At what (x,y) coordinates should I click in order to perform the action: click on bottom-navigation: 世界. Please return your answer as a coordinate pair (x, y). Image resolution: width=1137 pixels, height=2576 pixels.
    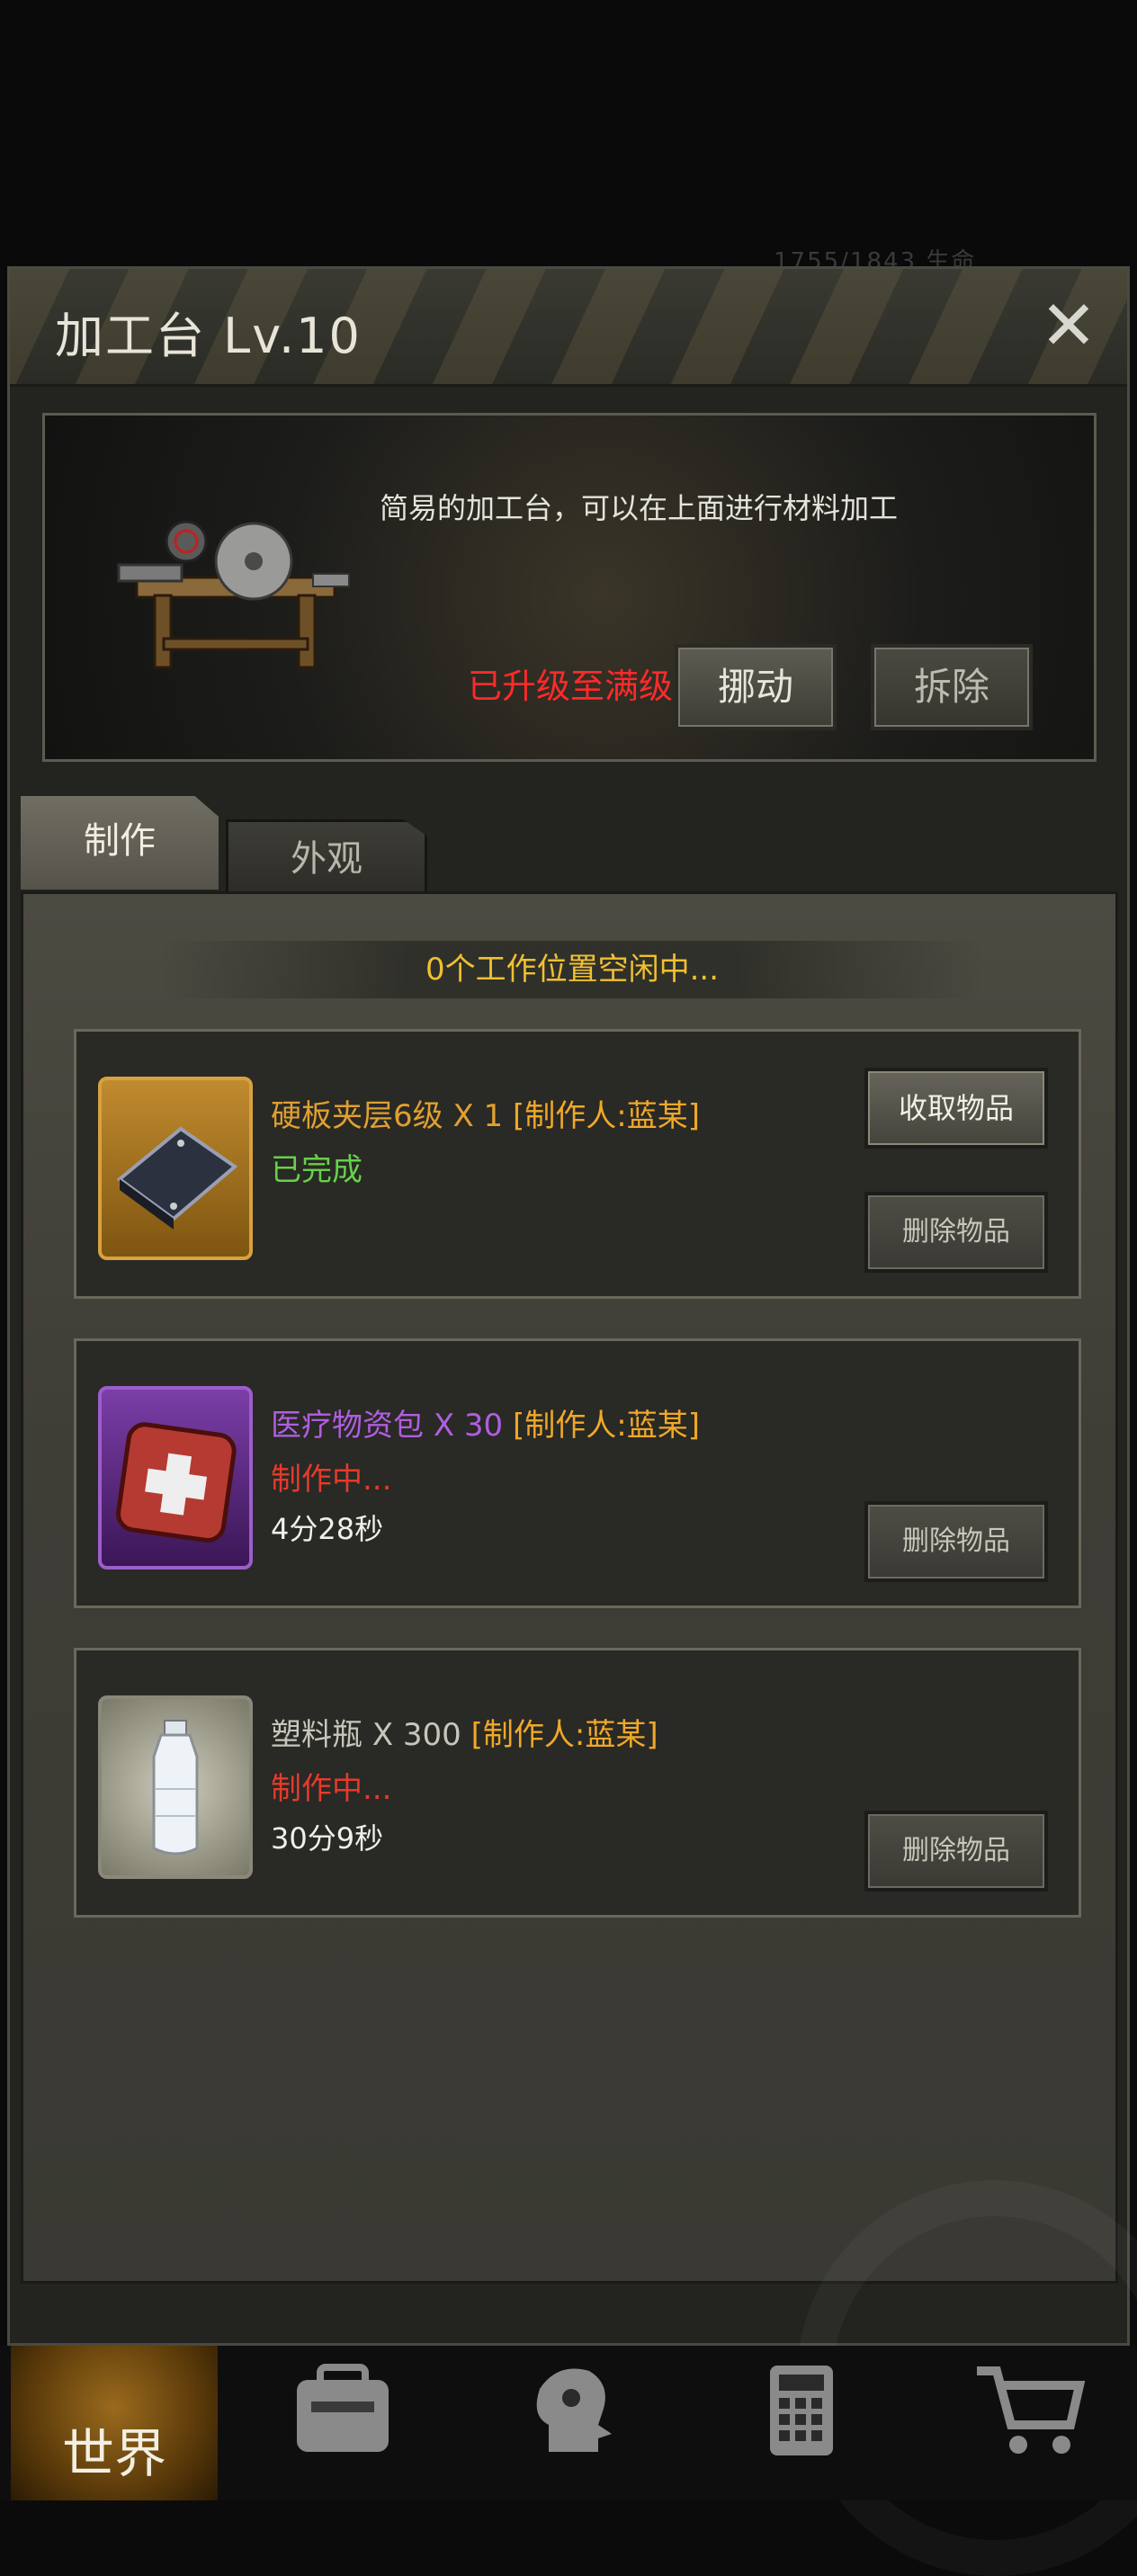
    Looking at the image, I should click on (568, 2423).